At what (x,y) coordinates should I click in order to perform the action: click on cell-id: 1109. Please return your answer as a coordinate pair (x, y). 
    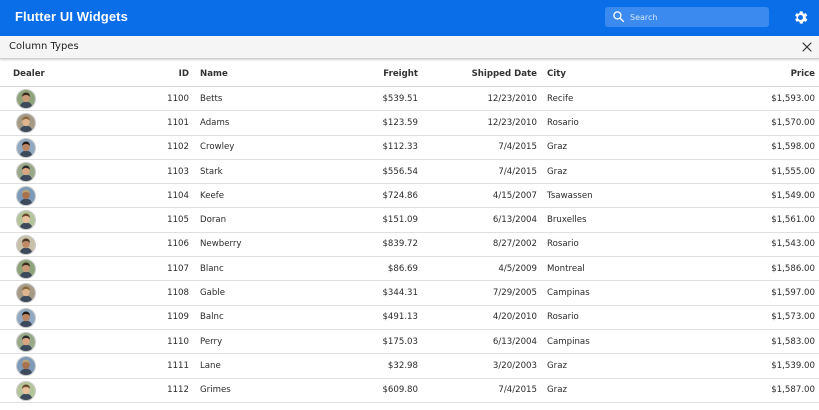
    Looking at the image, I should click on (178, 317).